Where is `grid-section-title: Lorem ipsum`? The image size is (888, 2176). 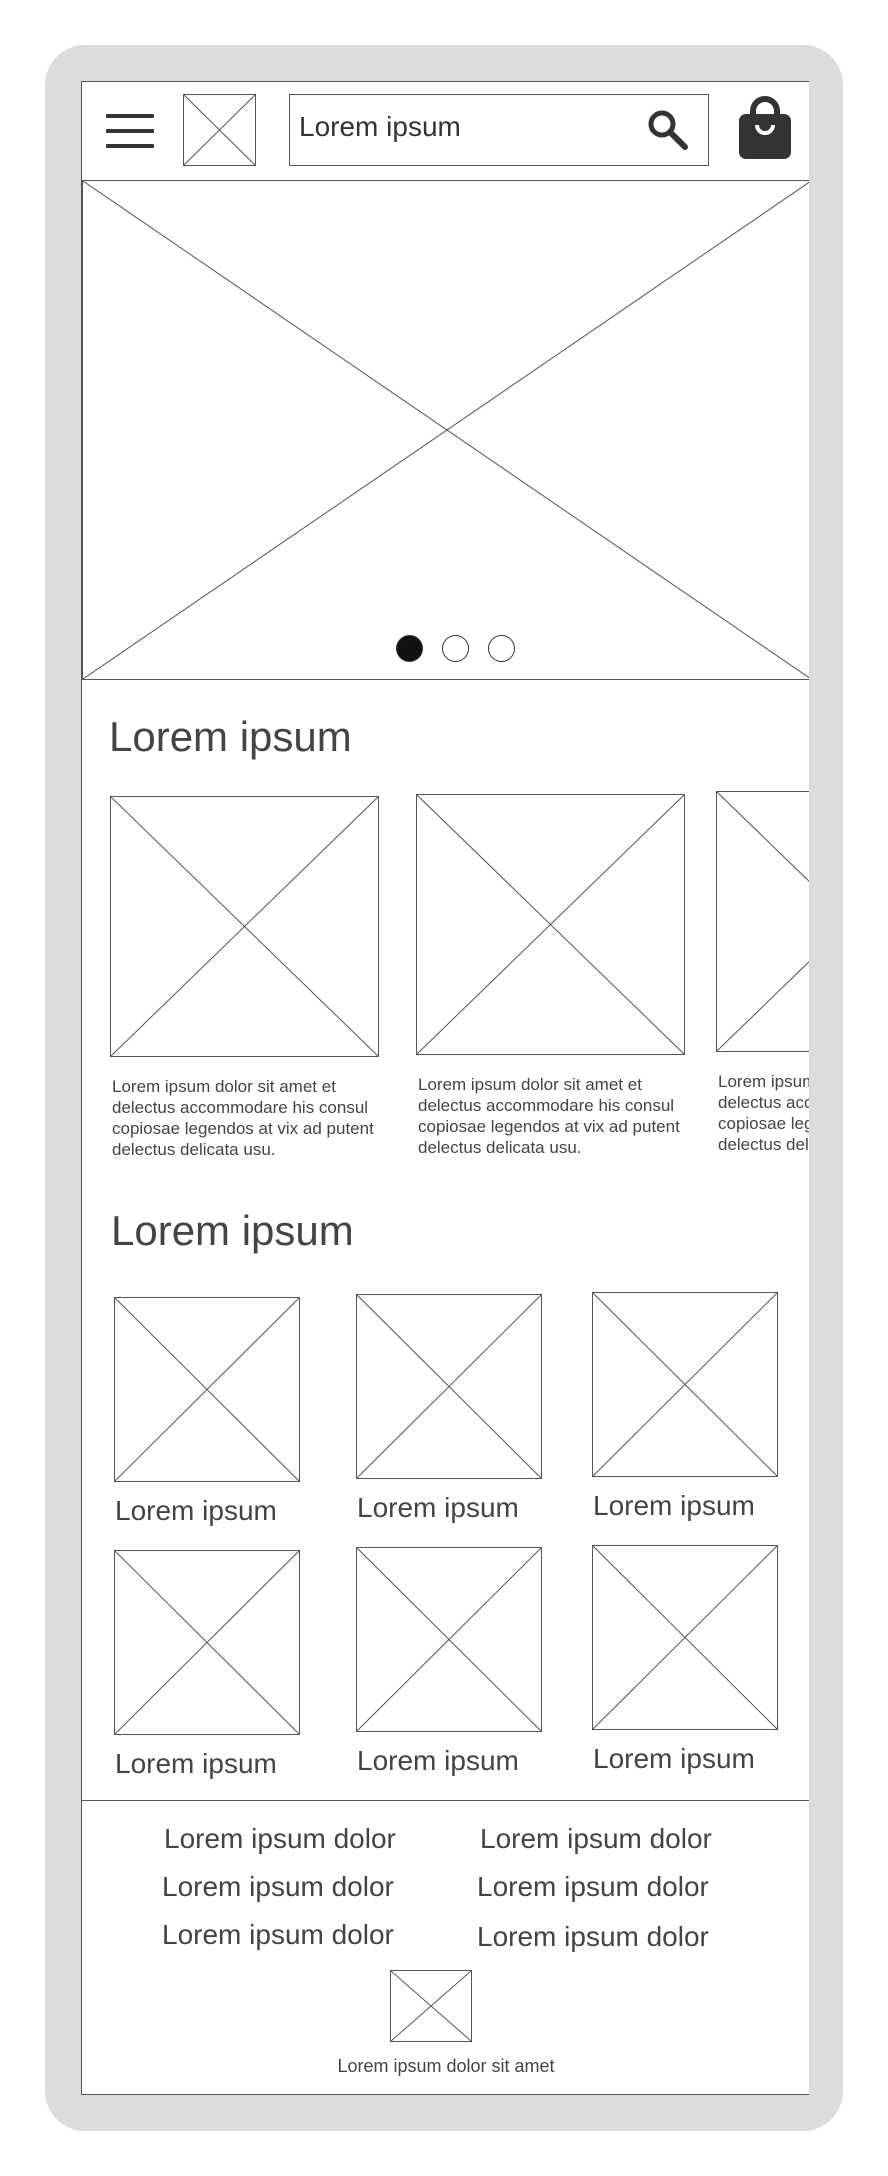 grid-section-title: Lorem ipsum is located at coordinates (232, 1230).